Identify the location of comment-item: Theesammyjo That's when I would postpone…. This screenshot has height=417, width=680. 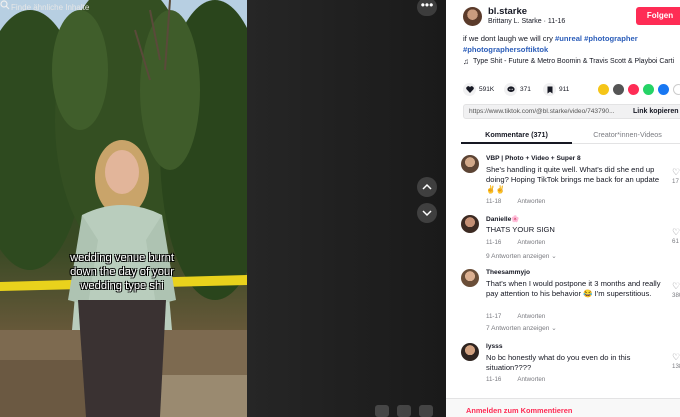
(570, 301).